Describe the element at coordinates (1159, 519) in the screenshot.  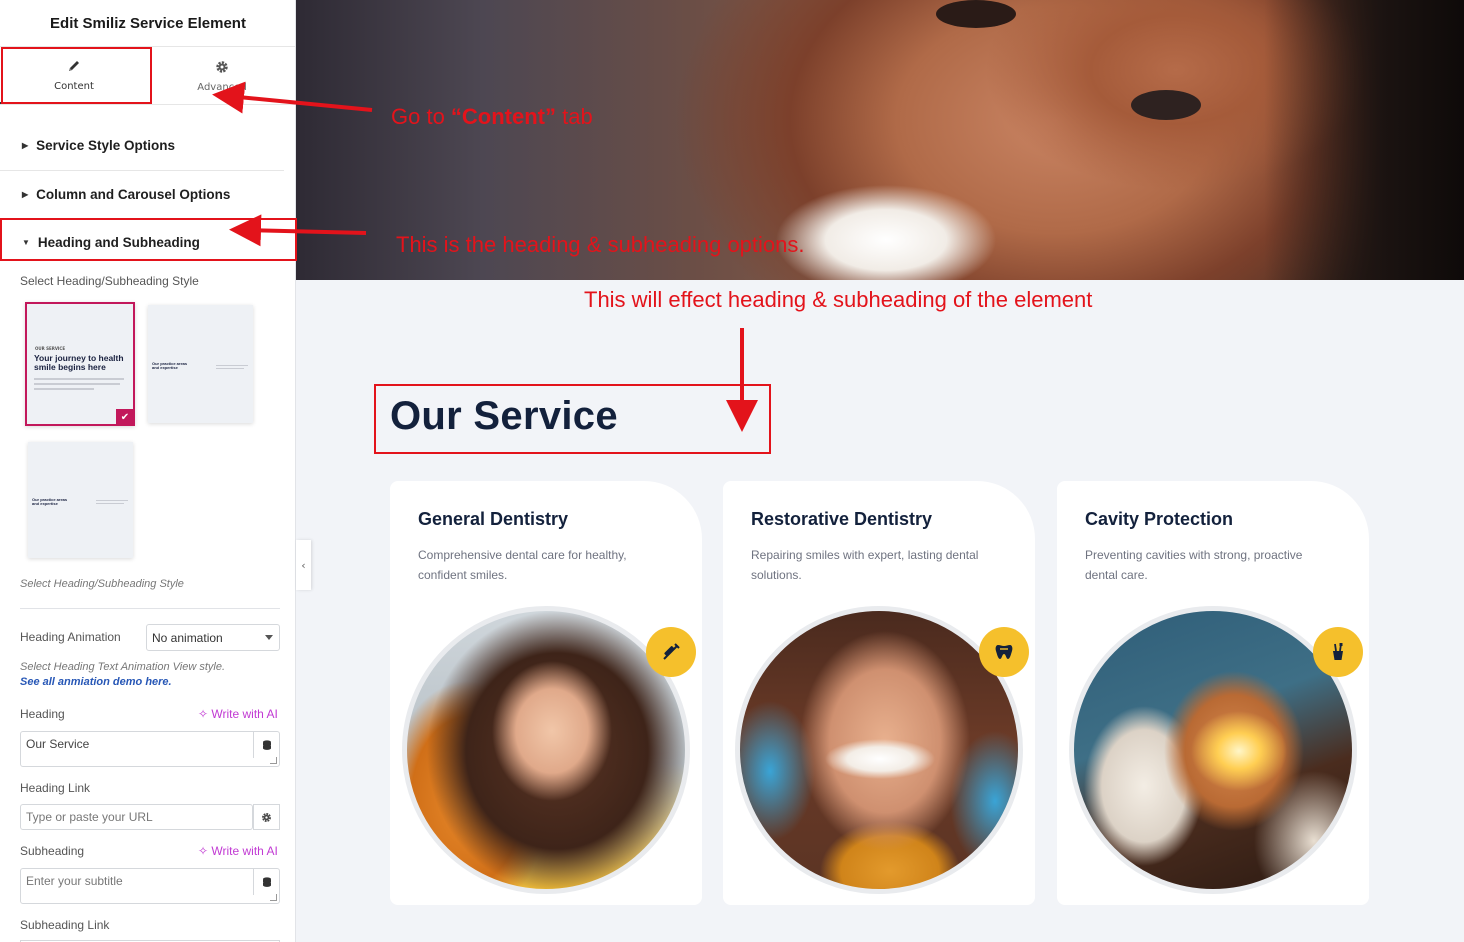
I see `card-title: Cavity Protection` at that location.